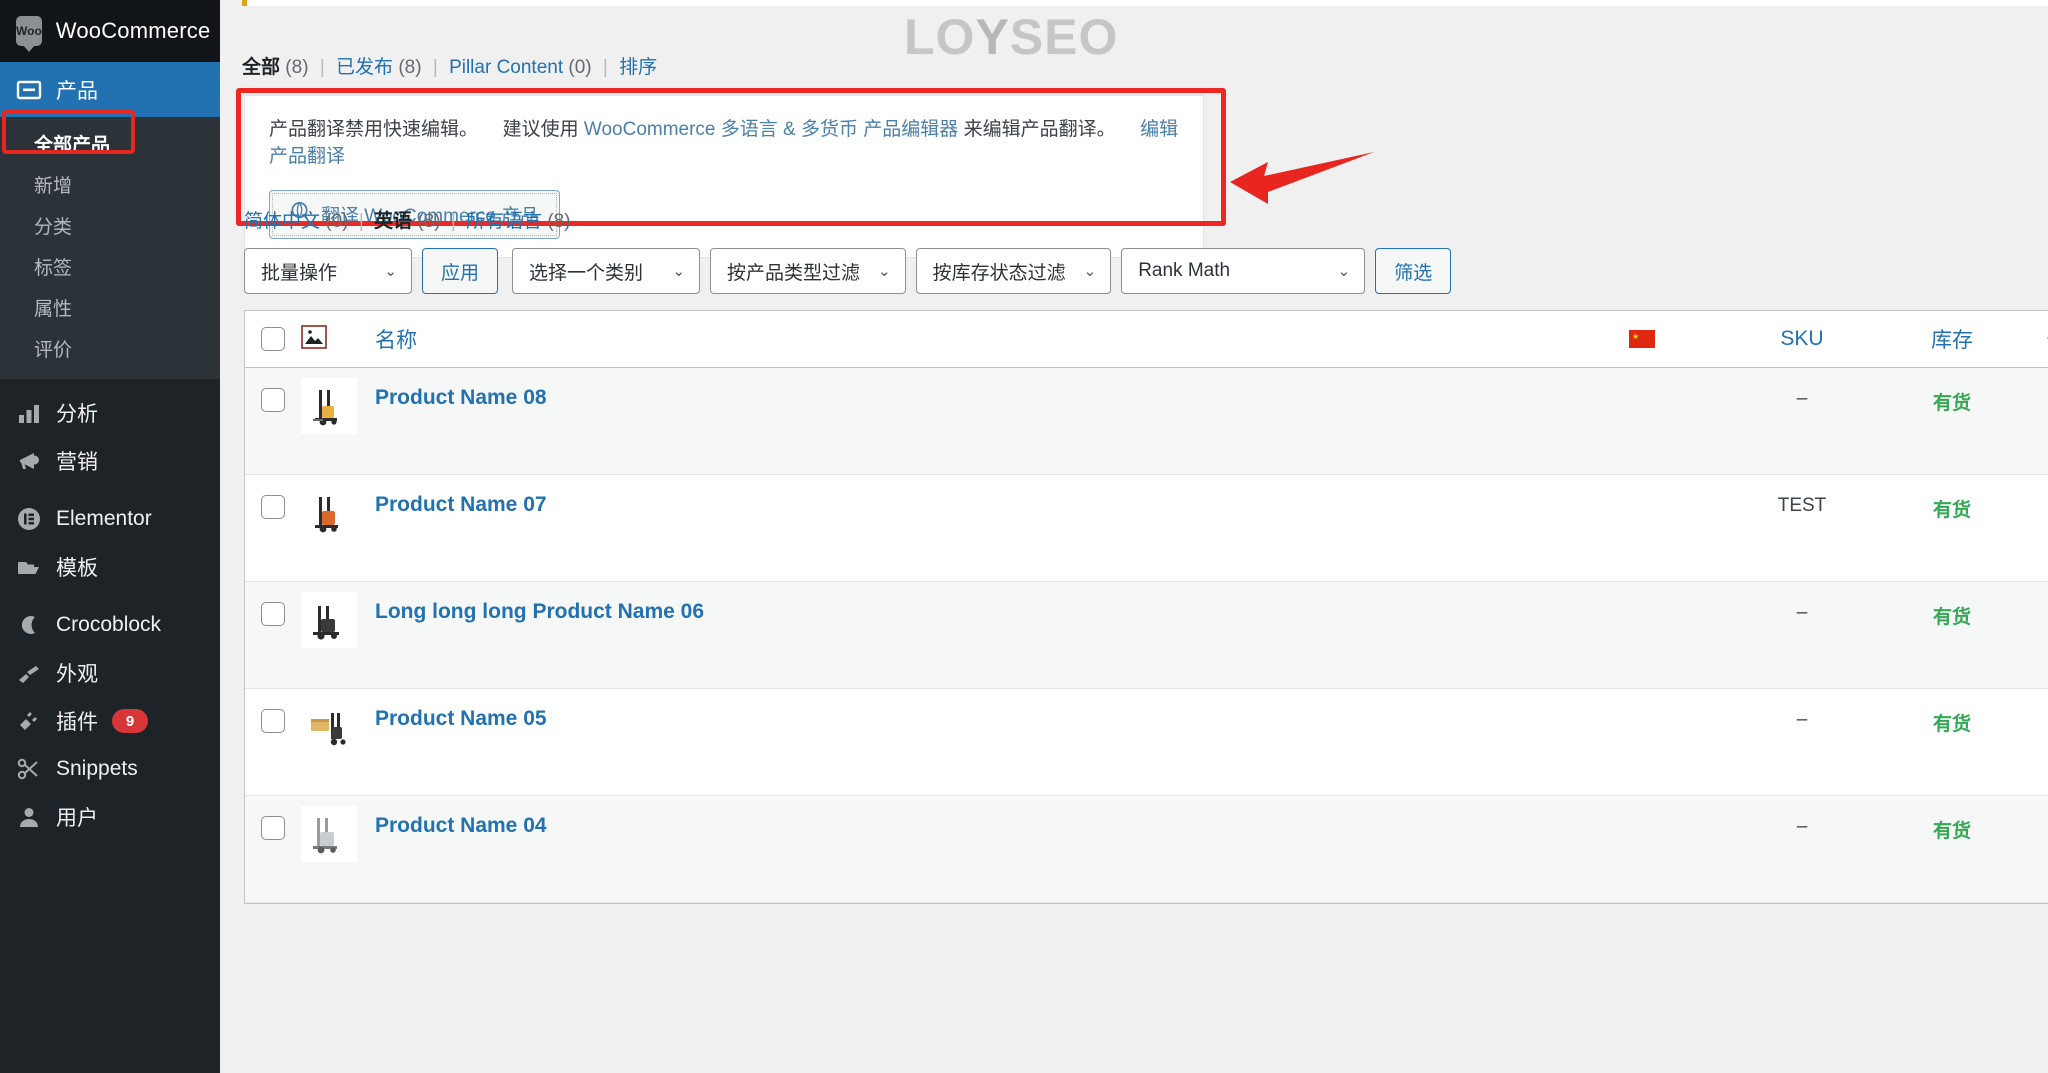 Image resolution: width=2048 pixels, height=1073 pixels. What do you see at coordinates (966, 339) in the screenshot?
I see `name-column-header: 名称` at bounding box center [966, 339].